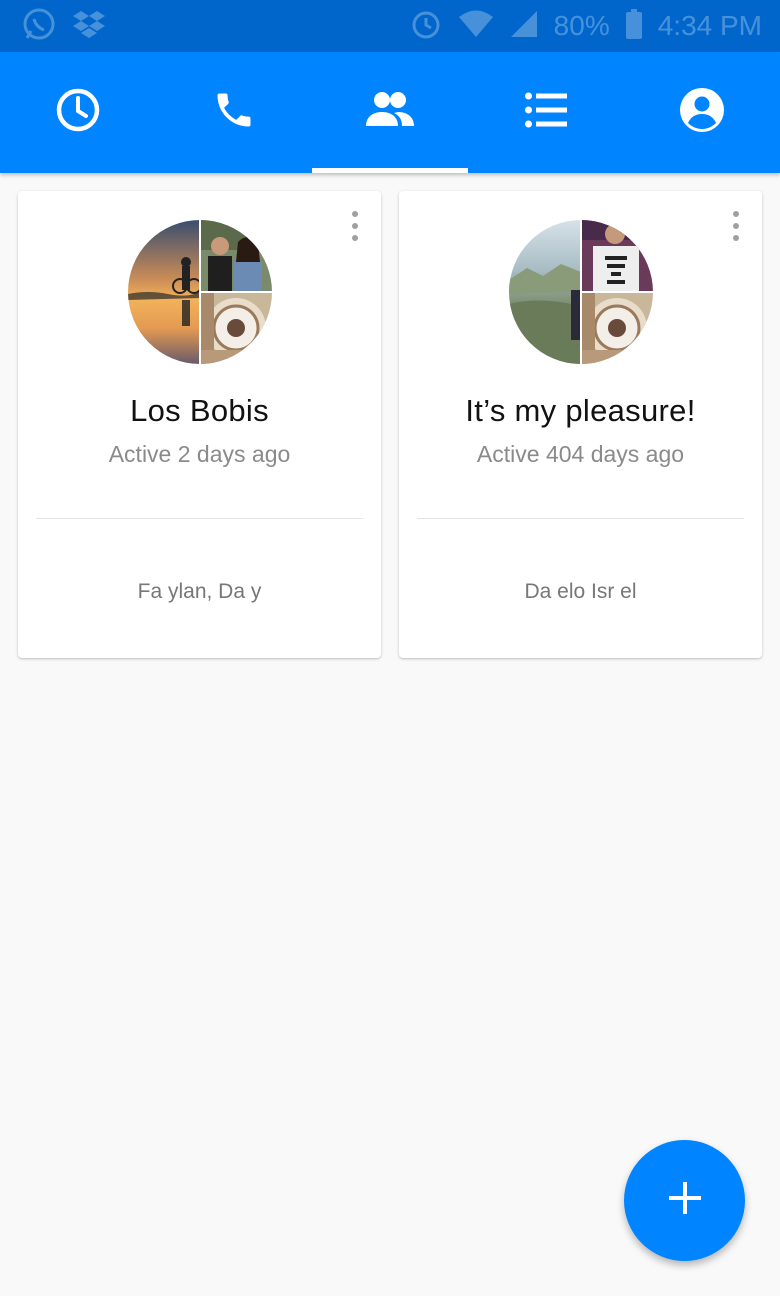  What do you see at coordinates (476, 26) in the screenshot?
I see `wifi-icon` at bounding box center [476, 26].